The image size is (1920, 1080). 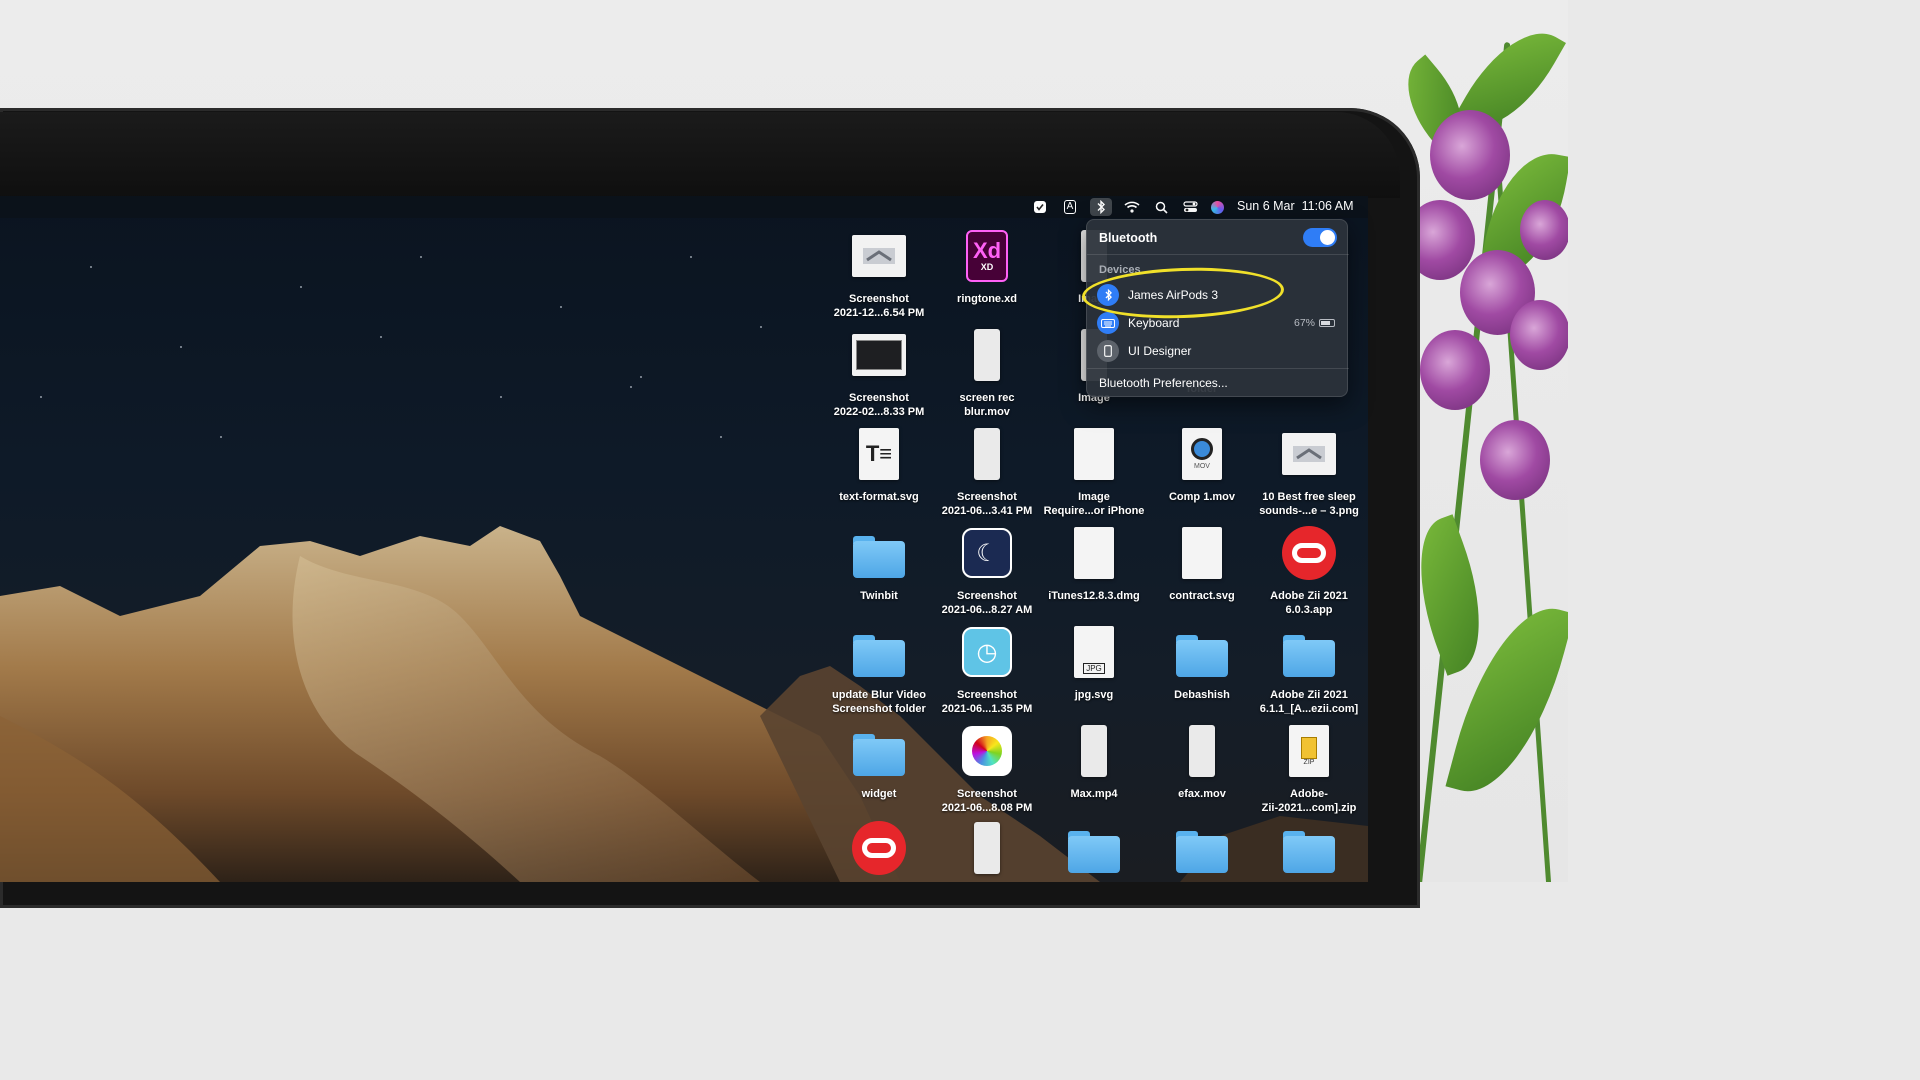 I want to click on desktop-item: Screenshot 2022-02...8.33 PM, so click(x=879, y=375).